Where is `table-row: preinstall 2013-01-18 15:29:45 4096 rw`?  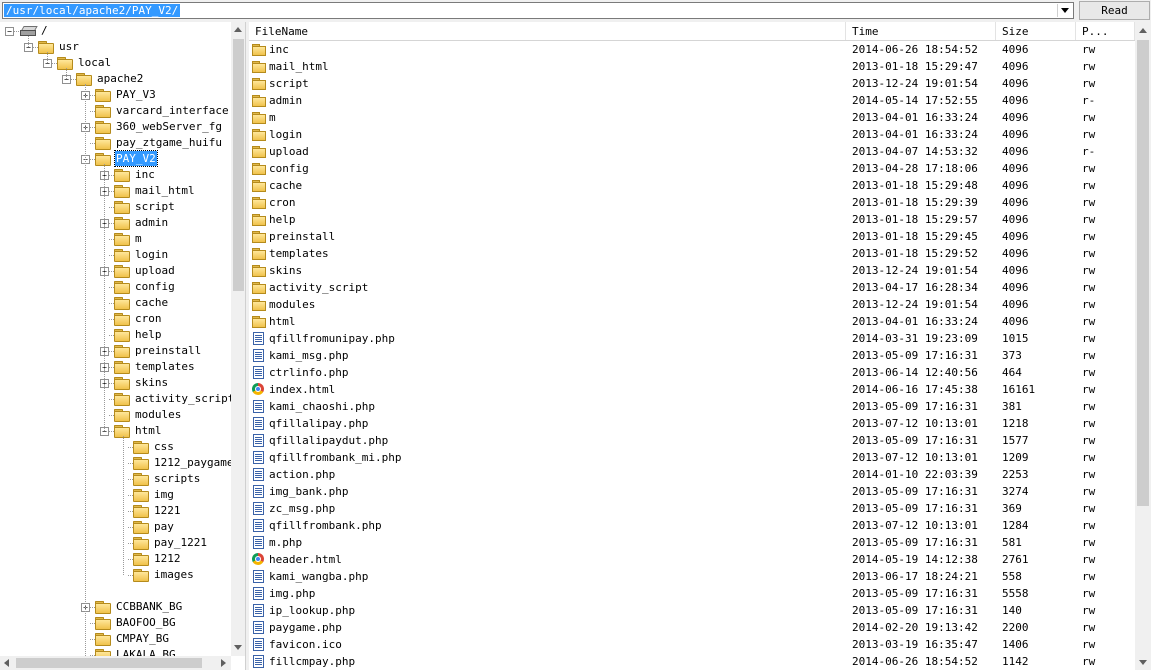 table-row: preinstall 2013-01-18 15:29:45 4096 rw is located at coordinates (692, 236).